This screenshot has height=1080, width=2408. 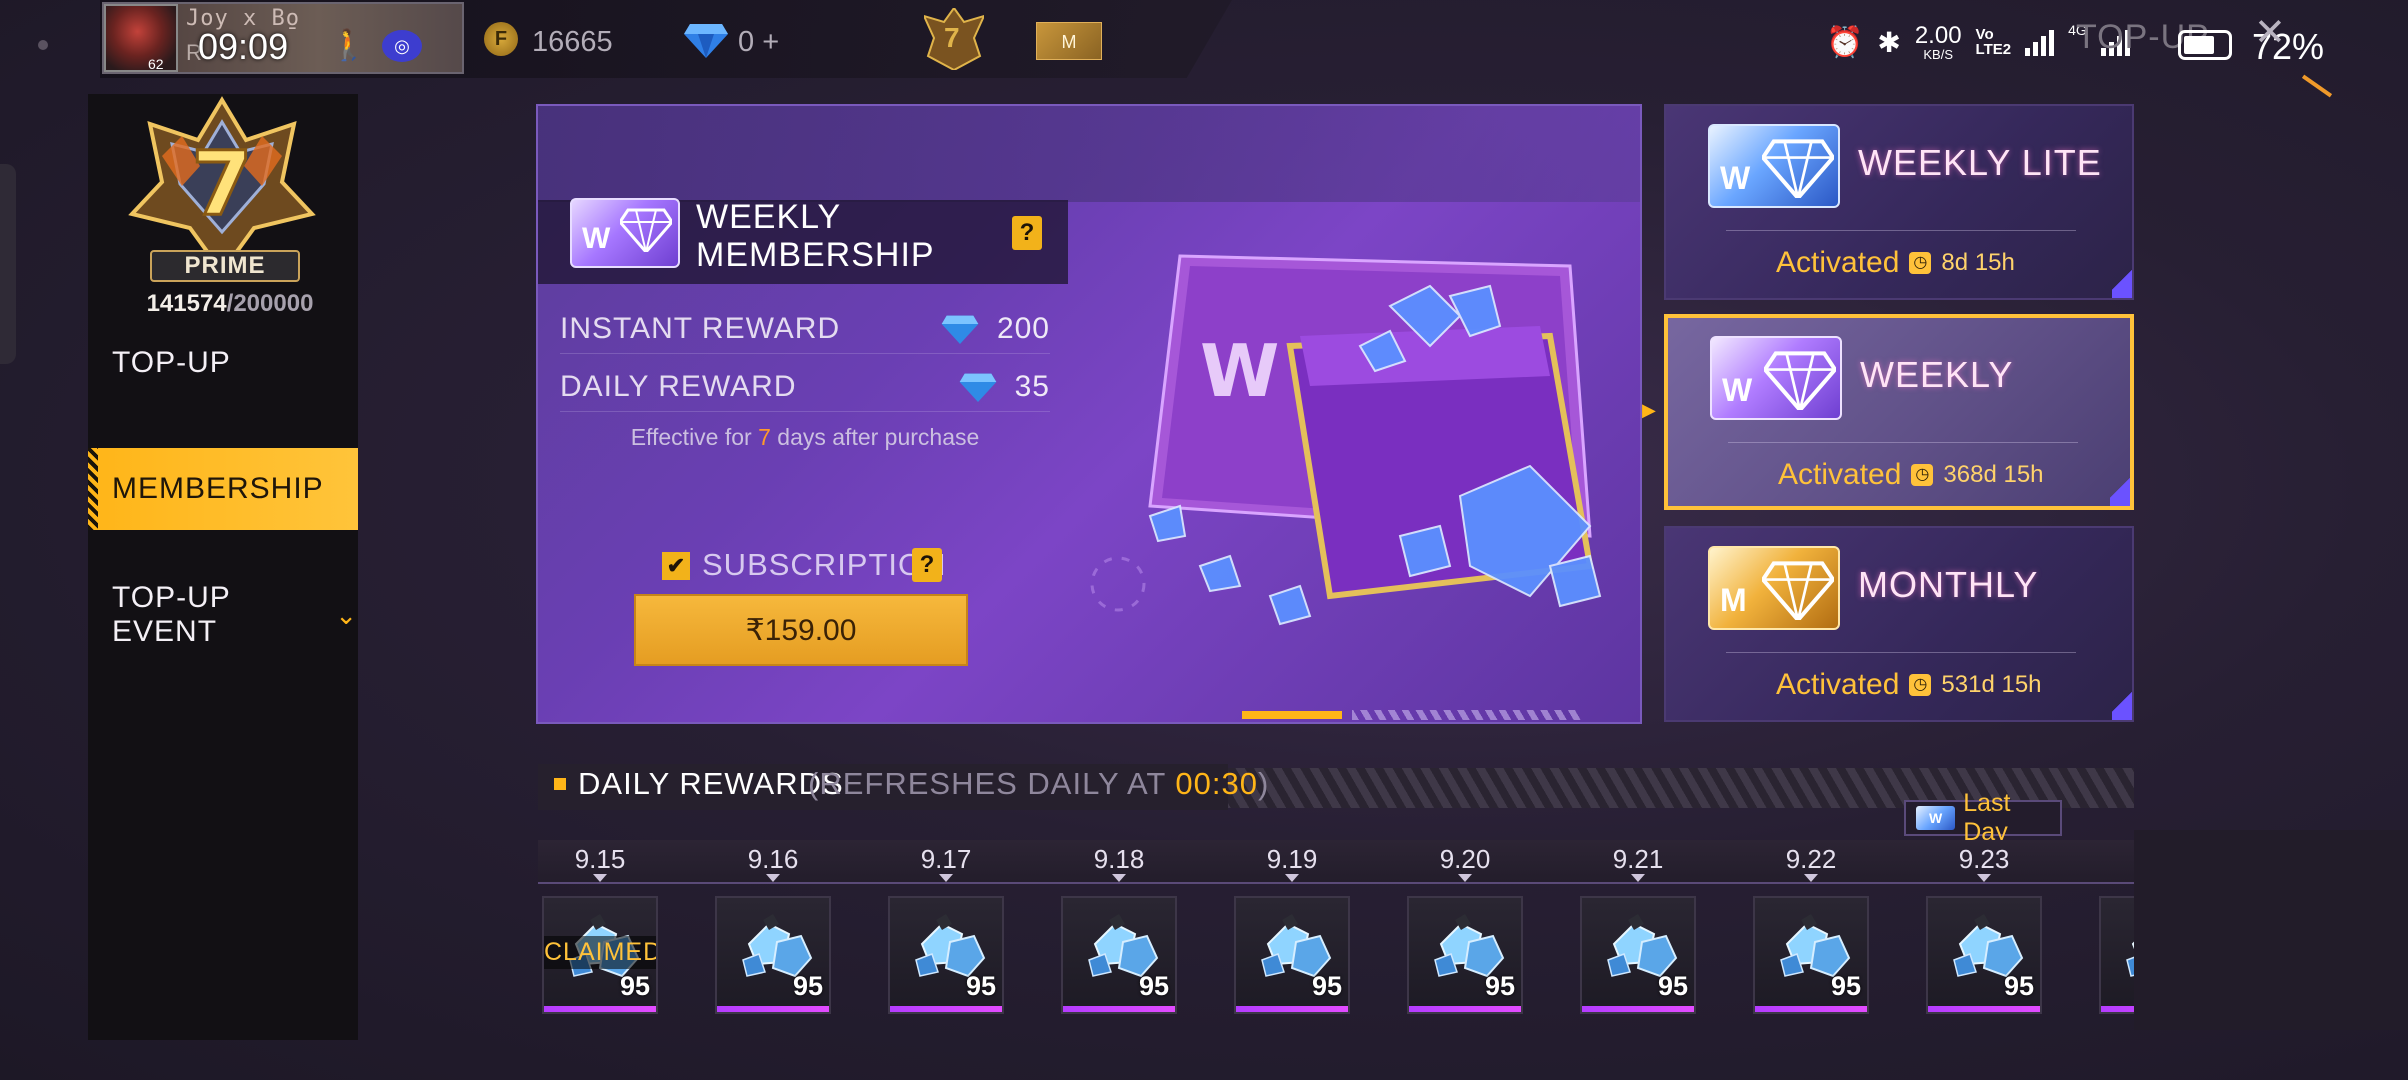 What do you see at coordinates (1987, 817) in the screenshot?
I see `last-day-label: Last Day` at bounding box center [1987, 817].